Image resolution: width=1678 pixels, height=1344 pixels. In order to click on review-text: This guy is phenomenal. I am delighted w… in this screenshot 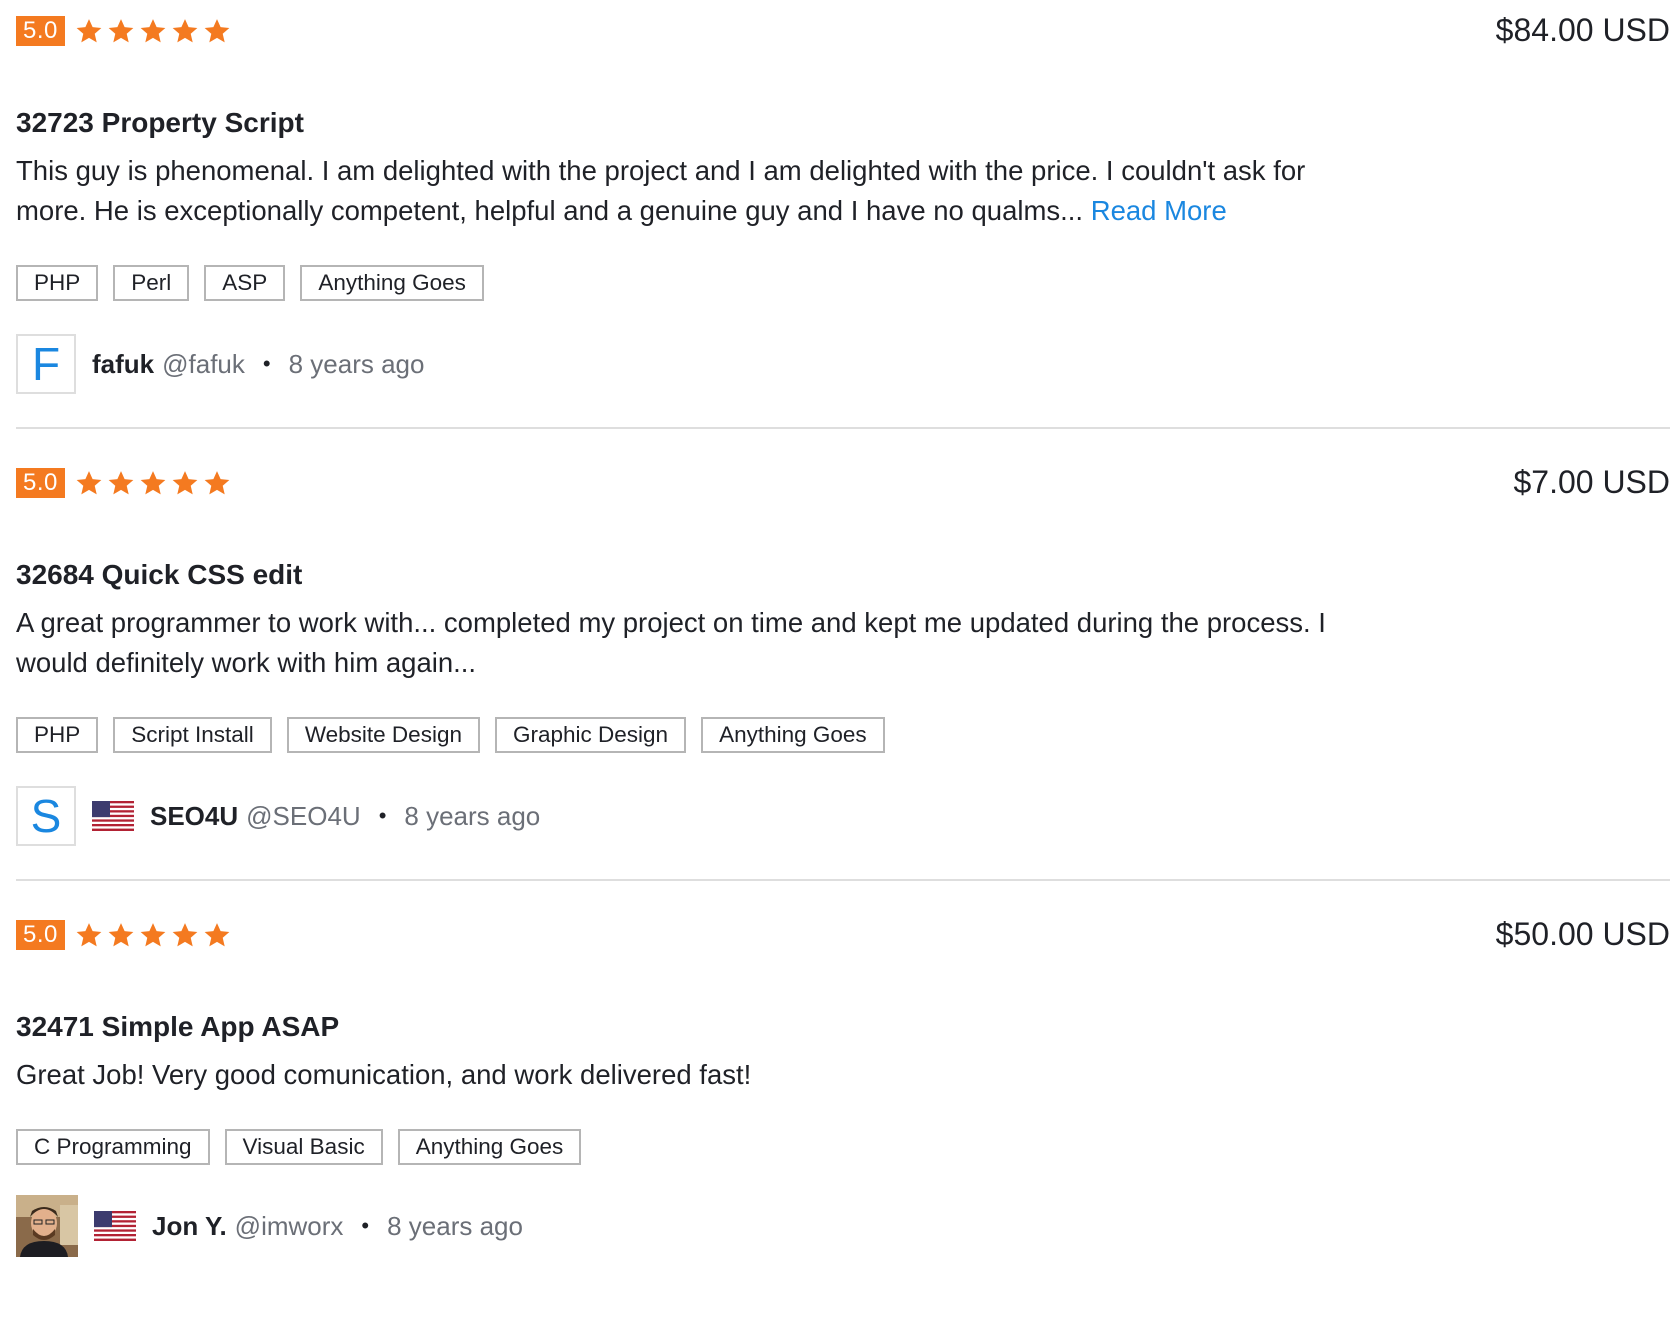, I will do `click(671, 191)`.